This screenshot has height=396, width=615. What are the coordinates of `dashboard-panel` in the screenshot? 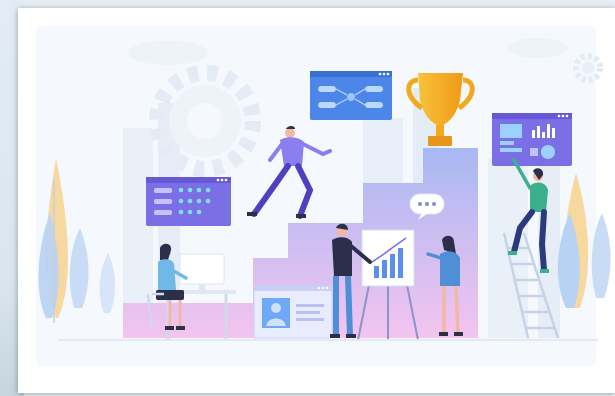 It's located at (532, 139).